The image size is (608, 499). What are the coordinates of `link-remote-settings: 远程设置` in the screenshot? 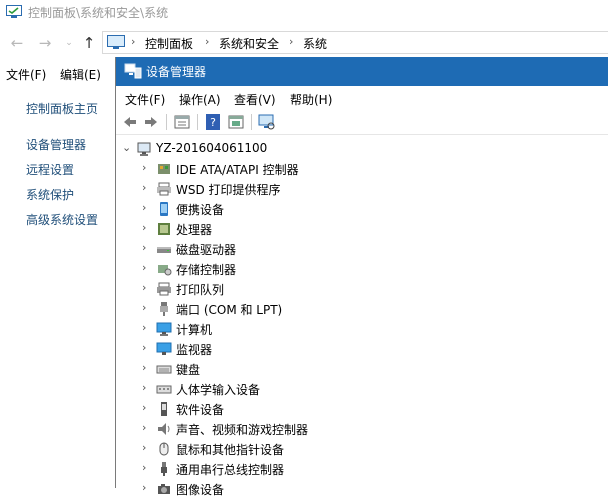 It's located at (50, 169).